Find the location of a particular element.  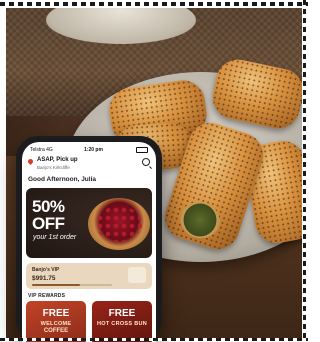

vip-badge-icon is located at coordinates (137, 275).